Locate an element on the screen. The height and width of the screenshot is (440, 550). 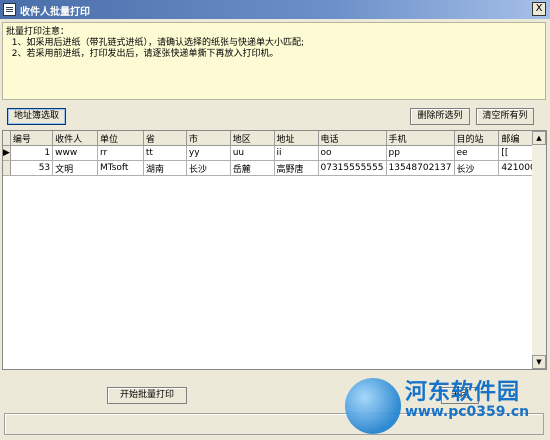
notice-line: 2、若采用前进纸，打印发出后，请逐张快递单撕下再放入打印机。 is located at coordinates (142, 54).